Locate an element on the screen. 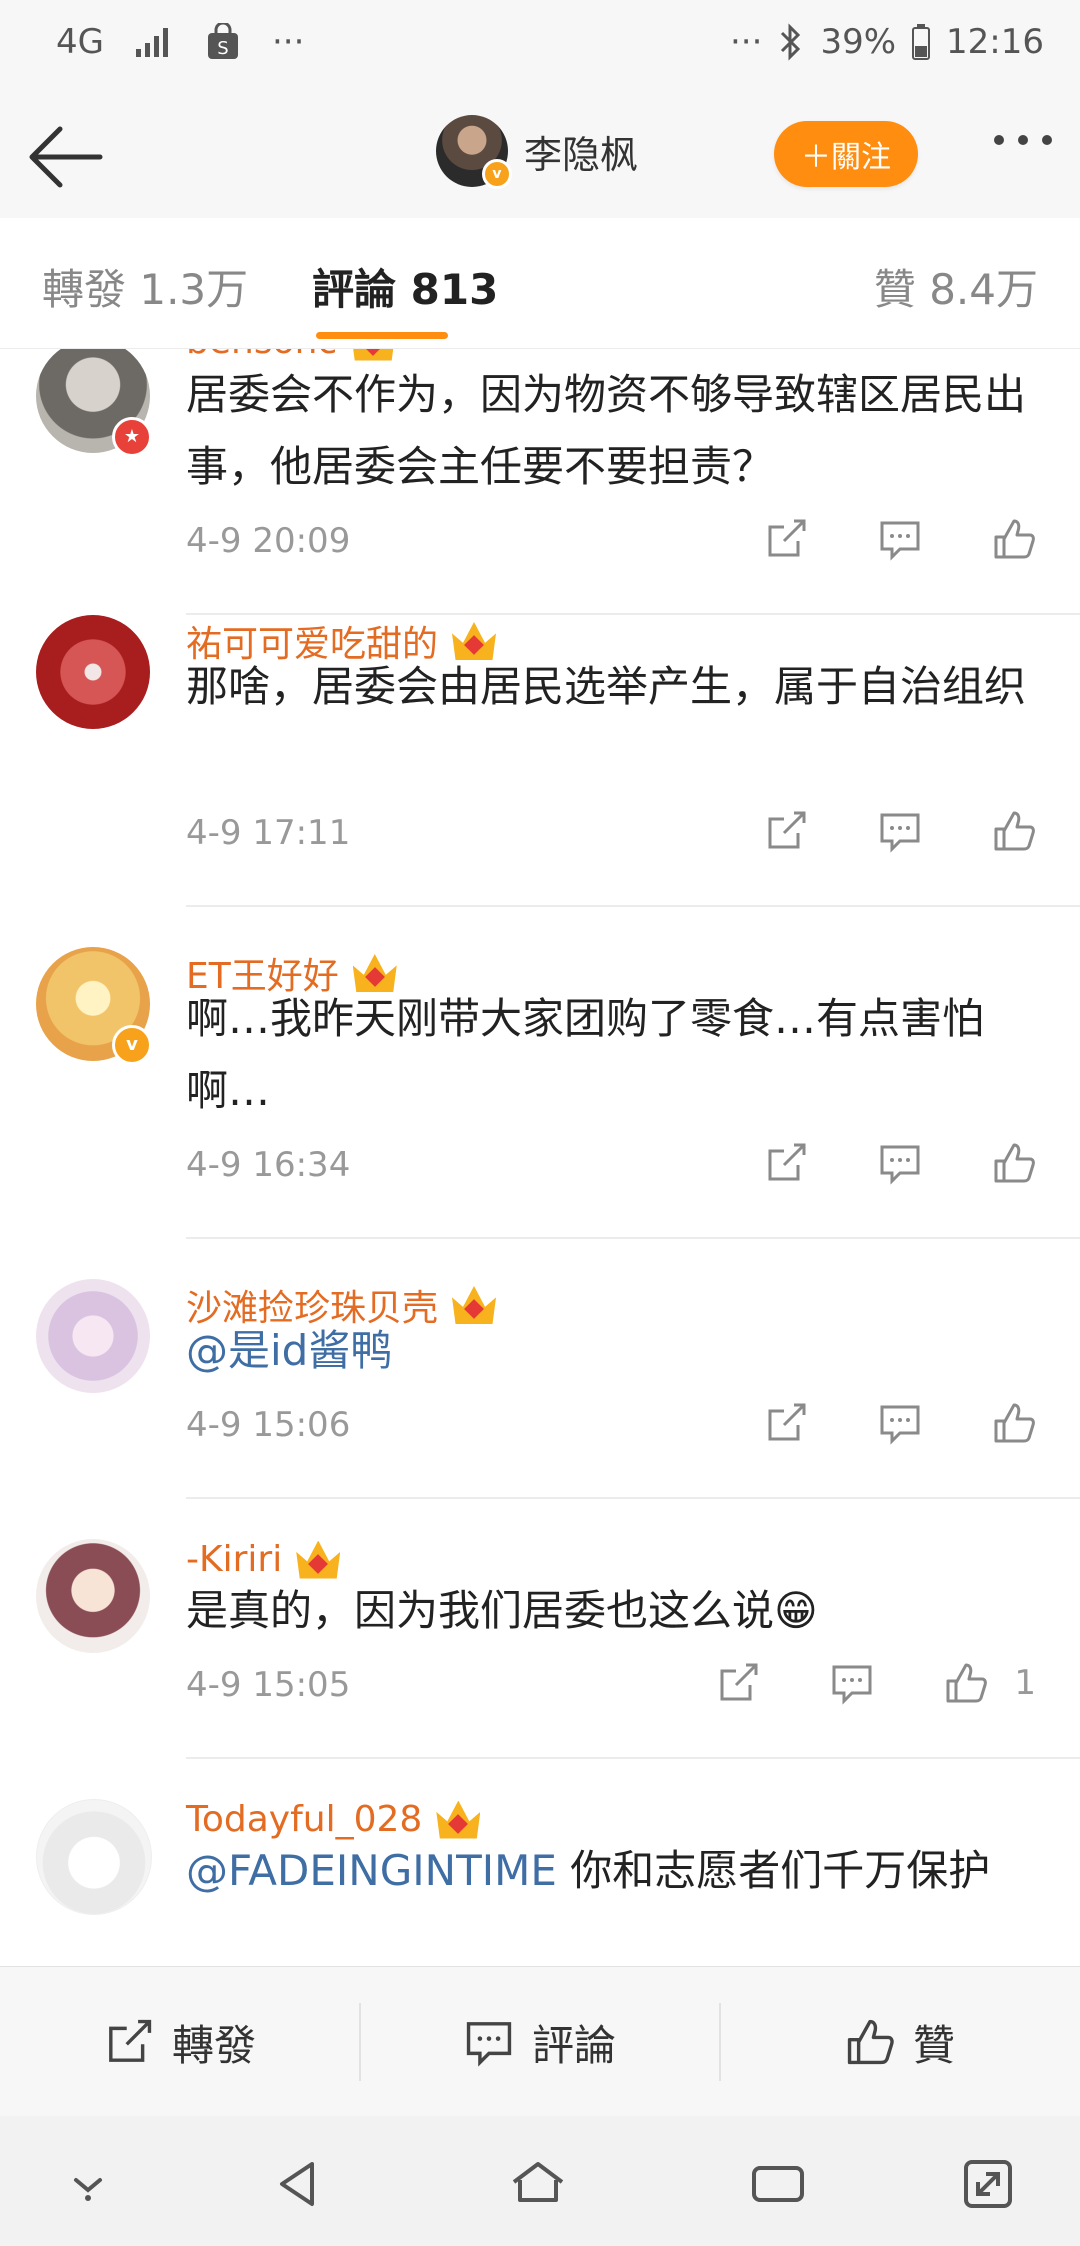  battery-percent: 39% is located at coordinates (858, 42).